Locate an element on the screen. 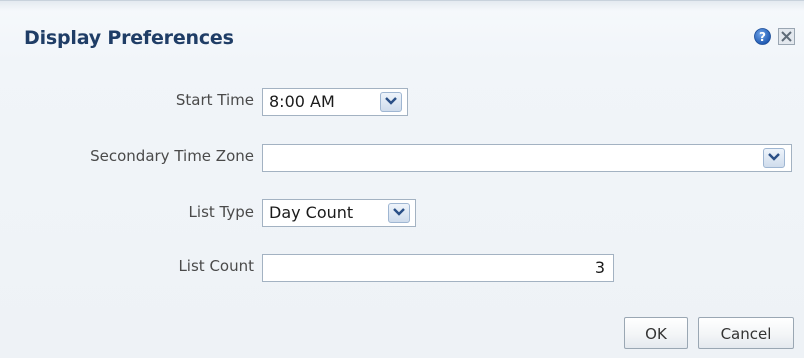 The image size is (804, 358). ok-button: OK is located at coordinates (656, 333).